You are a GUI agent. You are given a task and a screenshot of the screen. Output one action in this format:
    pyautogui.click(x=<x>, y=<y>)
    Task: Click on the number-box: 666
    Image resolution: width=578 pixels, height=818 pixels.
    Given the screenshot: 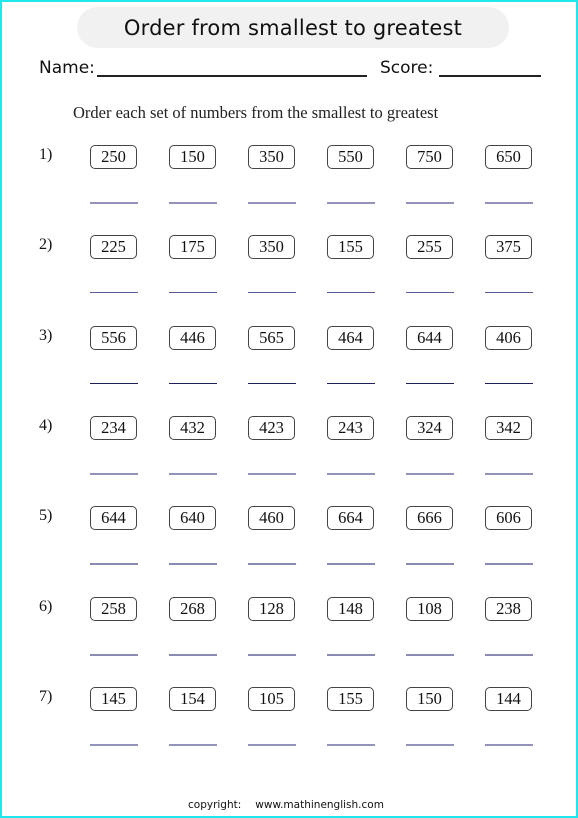 What is the action you would take?
    pyautogui.click(x=429, y=518)
    